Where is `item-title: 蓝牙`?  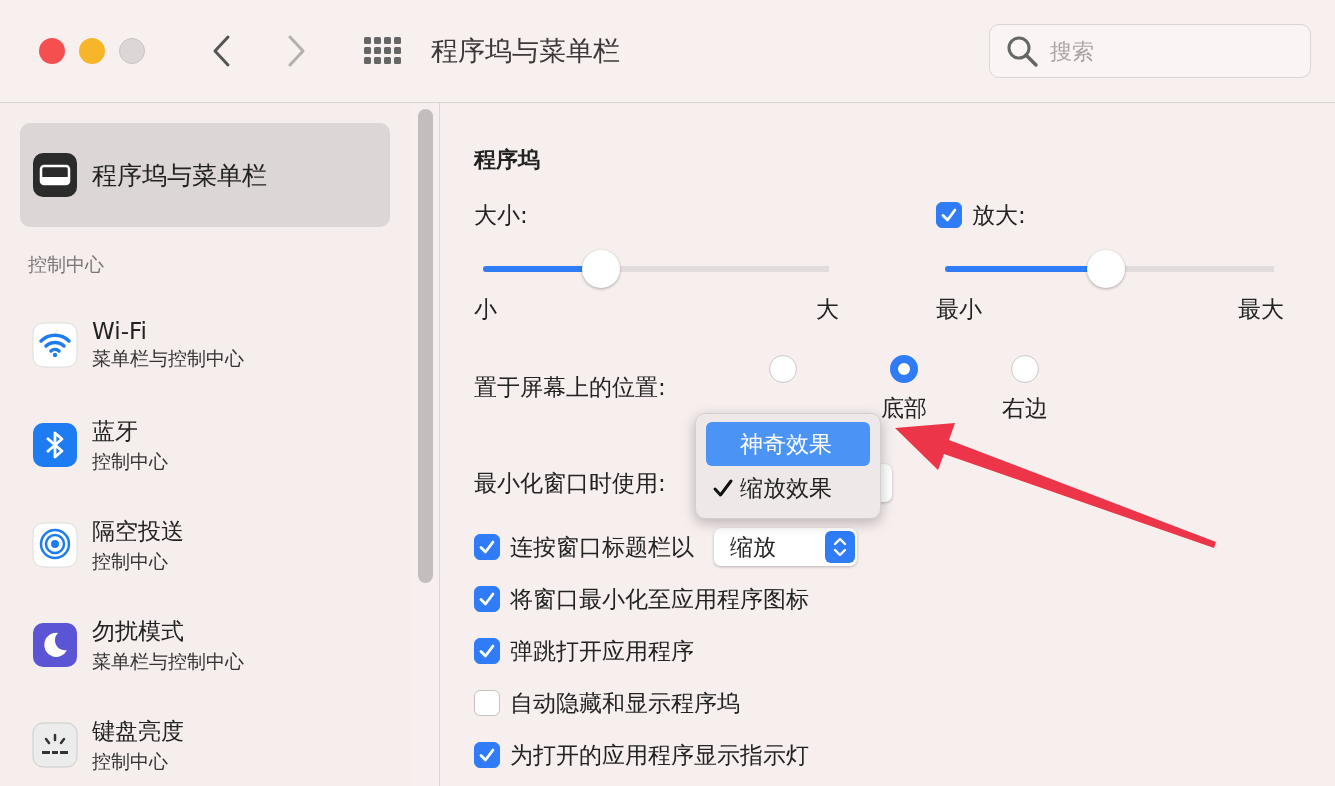 item-title: 蓝牙 is located at coordinates (115, 431).